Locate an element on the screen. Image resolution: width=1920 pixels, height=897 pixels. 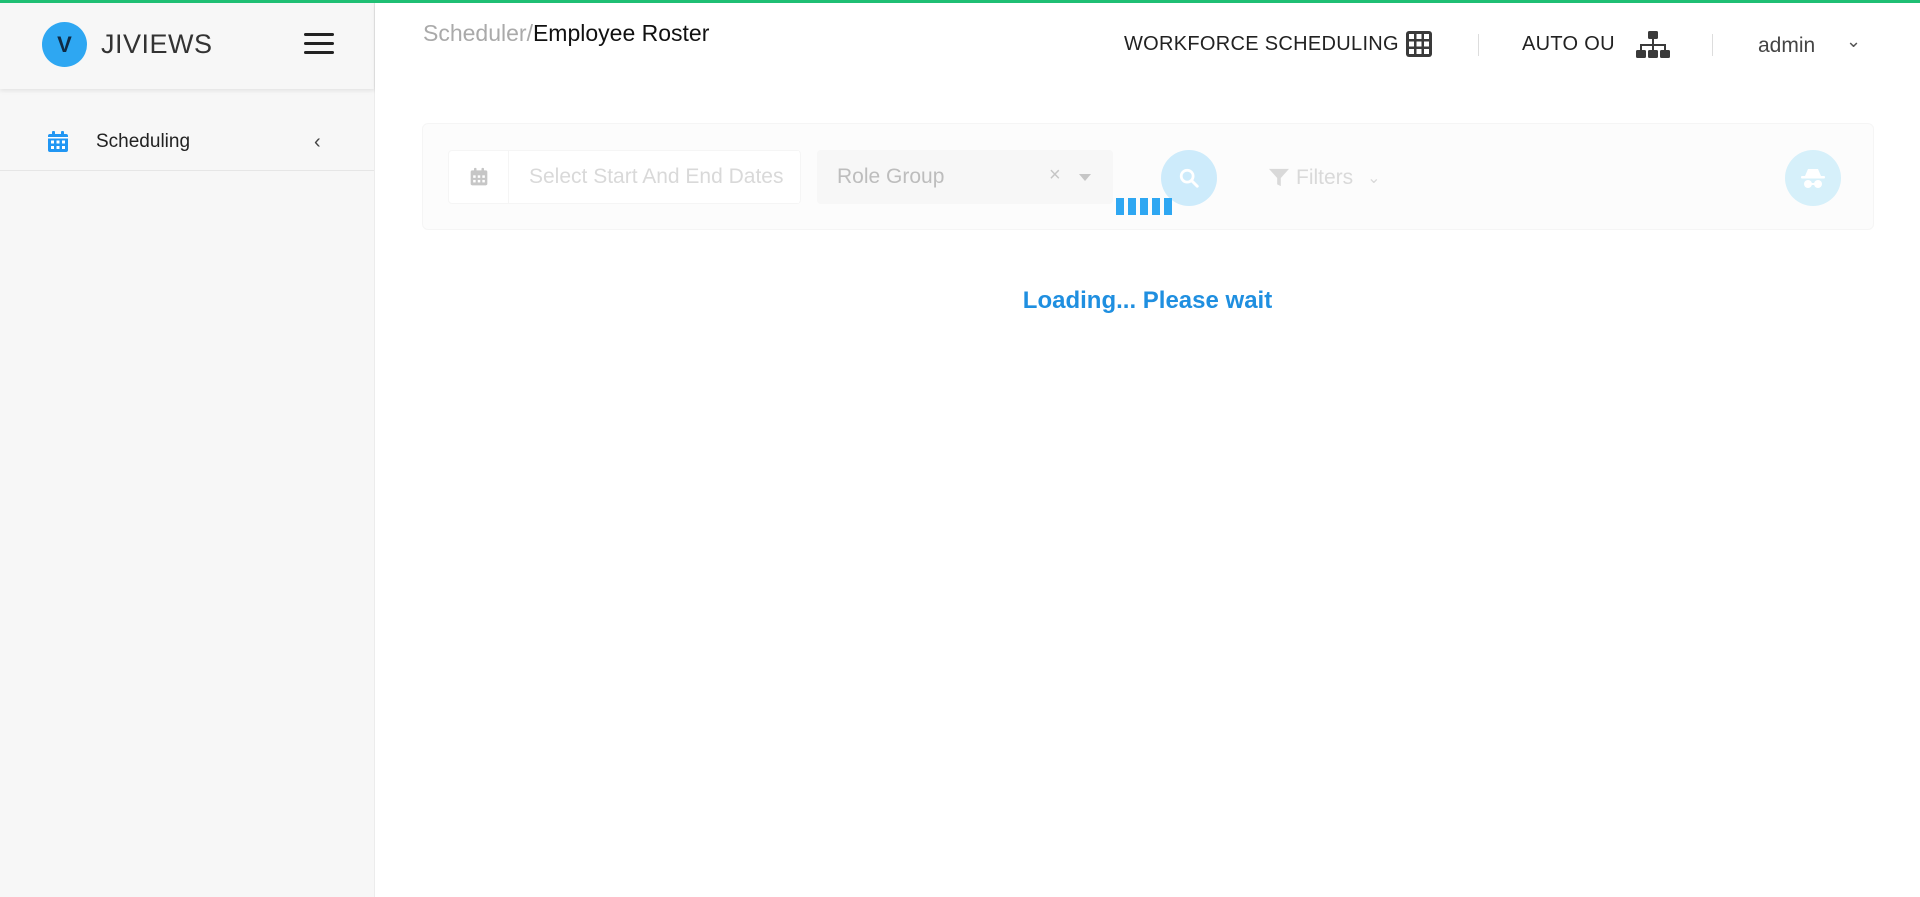
date-range-input is located at coordinates (654, 177).